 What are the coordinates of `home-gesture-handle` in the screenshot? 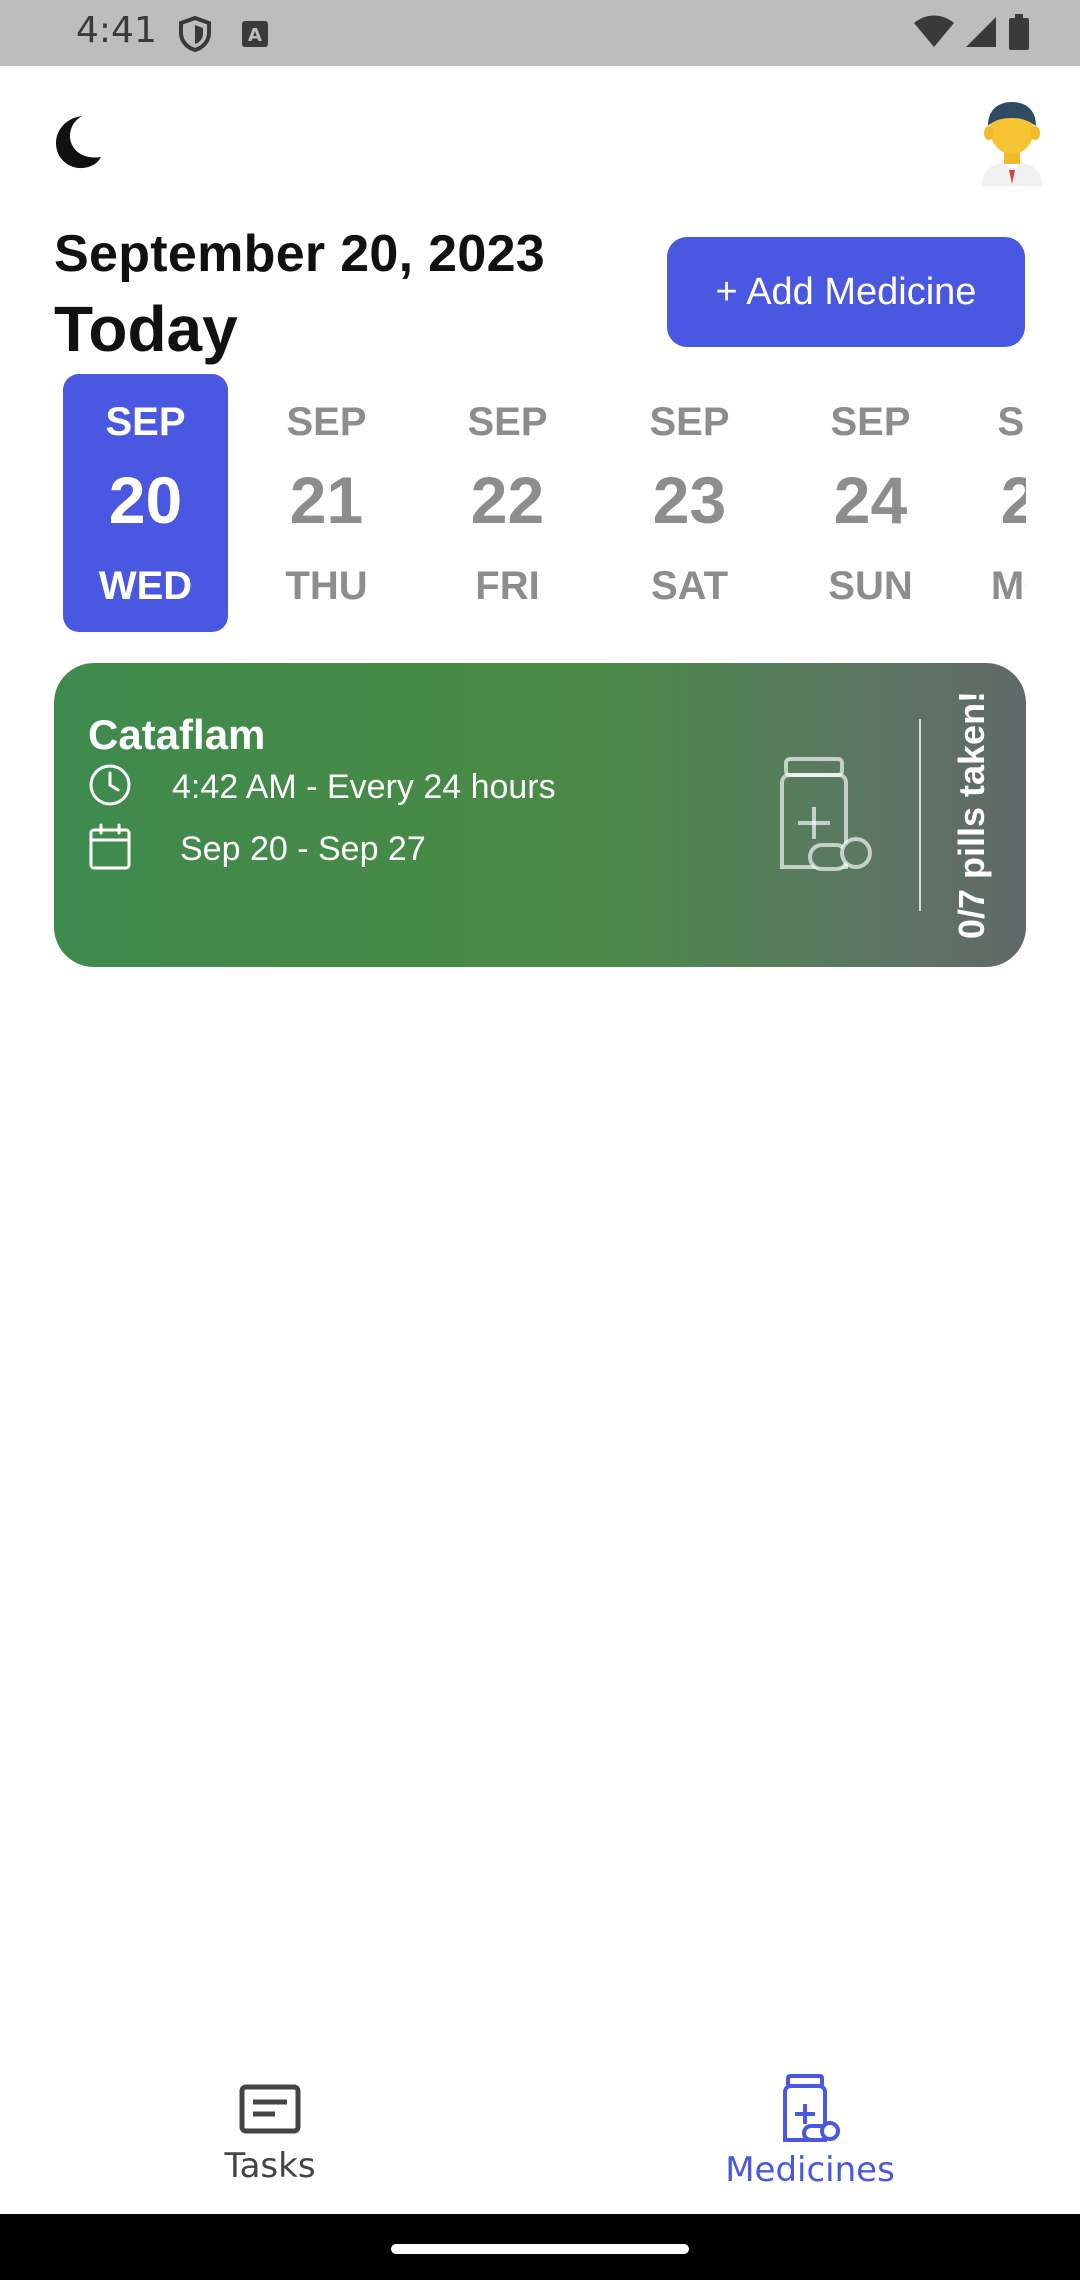 It's located at (540, 2249).